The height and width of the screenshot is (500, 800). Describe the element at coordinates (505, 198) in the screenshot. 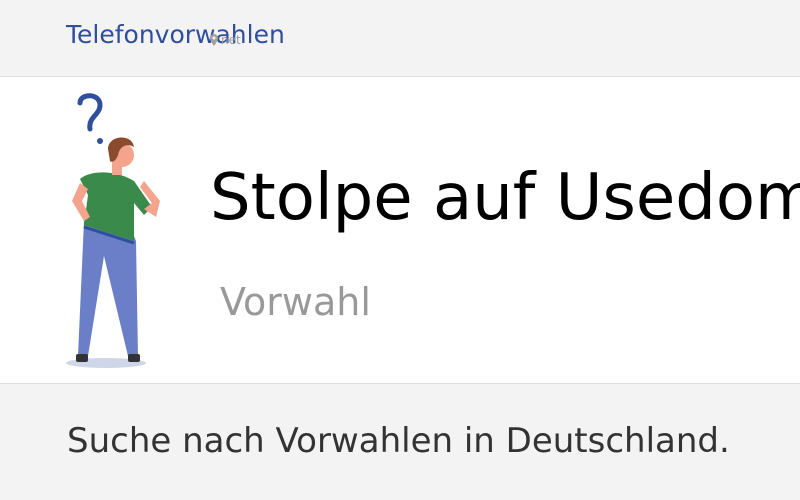

I see `city-title: Stolpe auf Usedom` at that location.